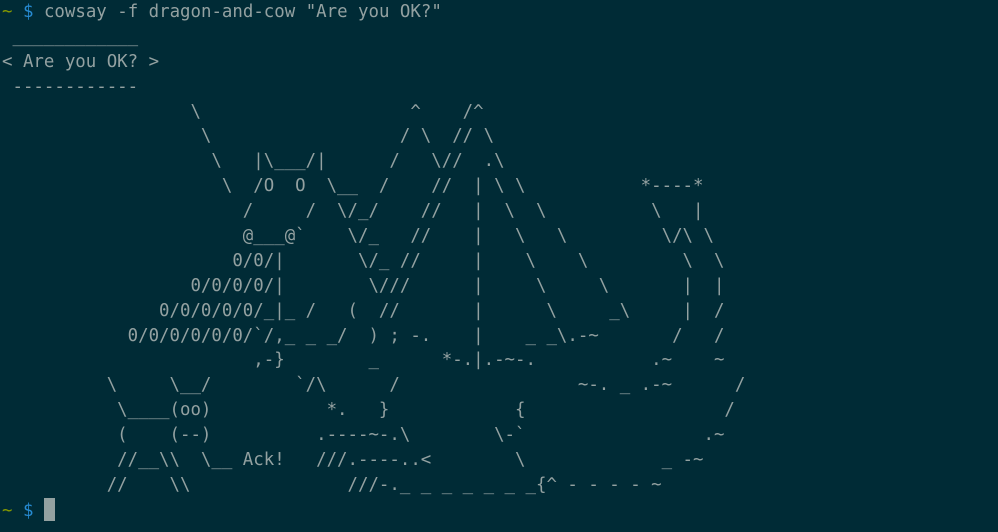 The image size is (998, 532). I want to click on prompt-line: ~ $, so click(500, 510).